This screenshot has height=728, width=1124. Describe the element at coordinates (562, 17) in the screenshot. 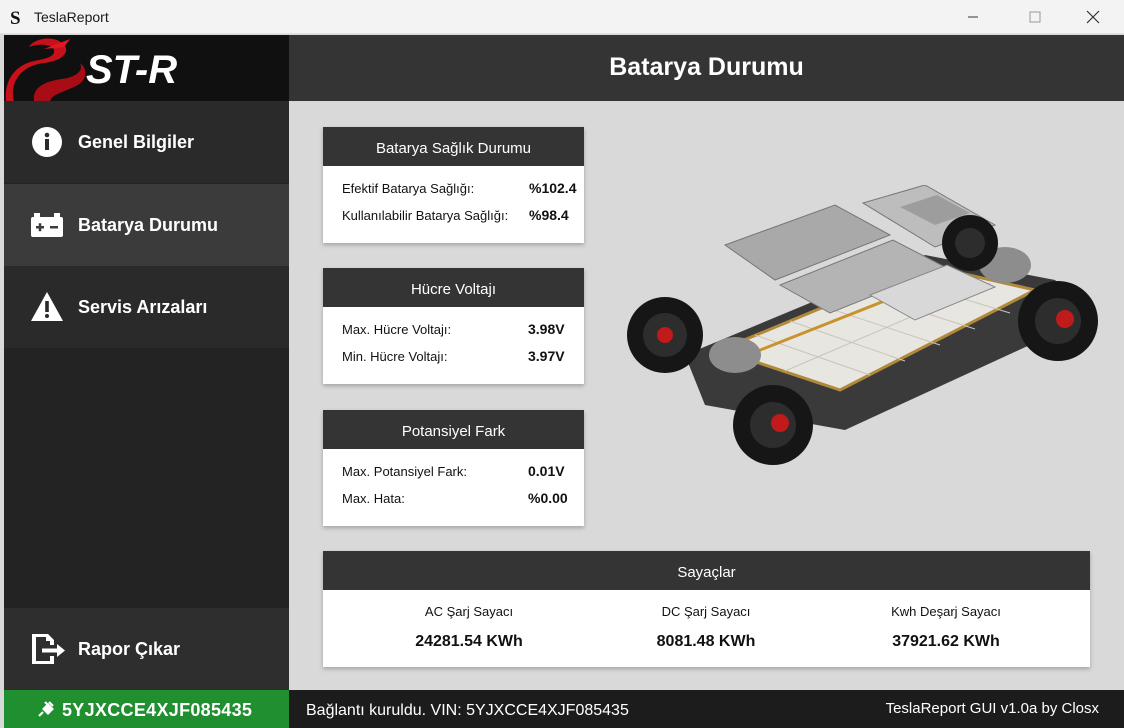

I see `title-bar: S TeslaReport` at that location.